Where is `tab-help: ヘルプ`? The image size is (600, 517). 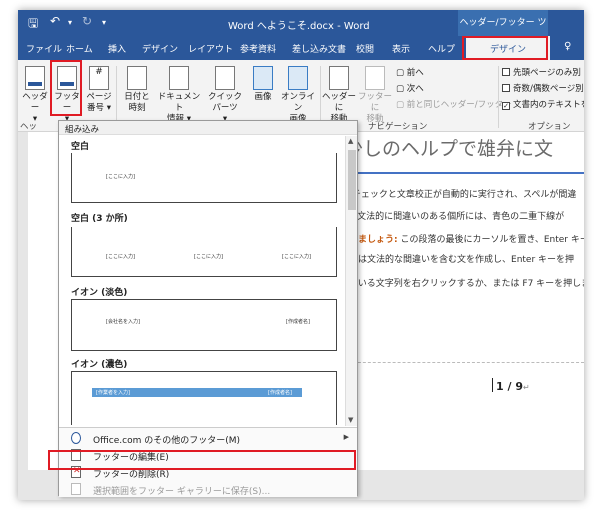
tab-help: ヘルプ is located at coordinates (441, 48).